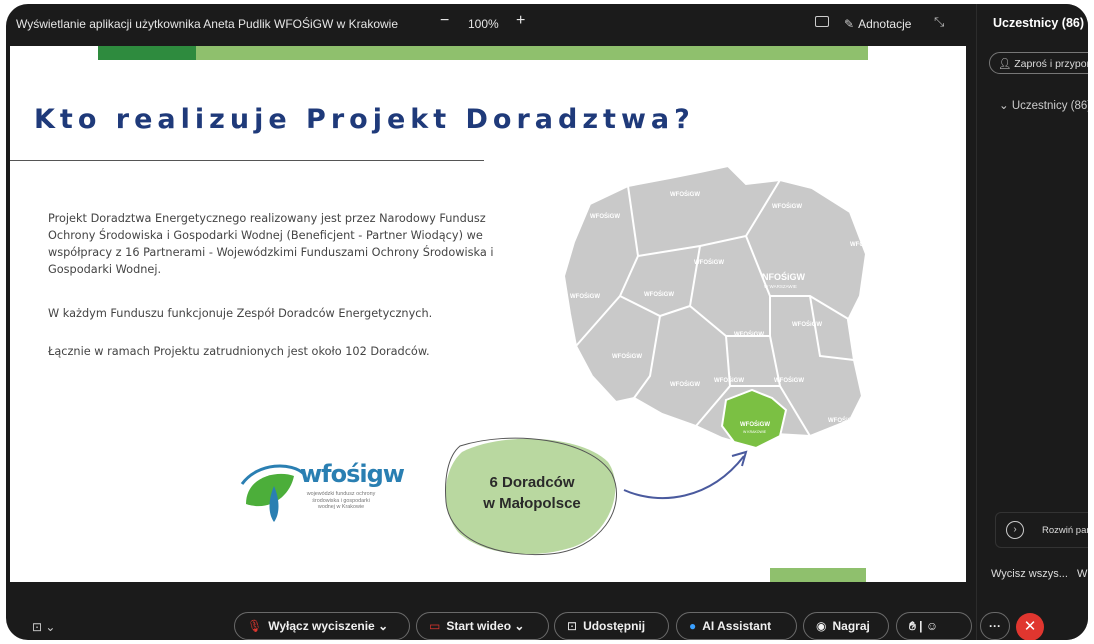 The height and width of the screenshot is (644, 1094). I want to click on reactions-button: ✋︎ | ☺, so click(934, 626).